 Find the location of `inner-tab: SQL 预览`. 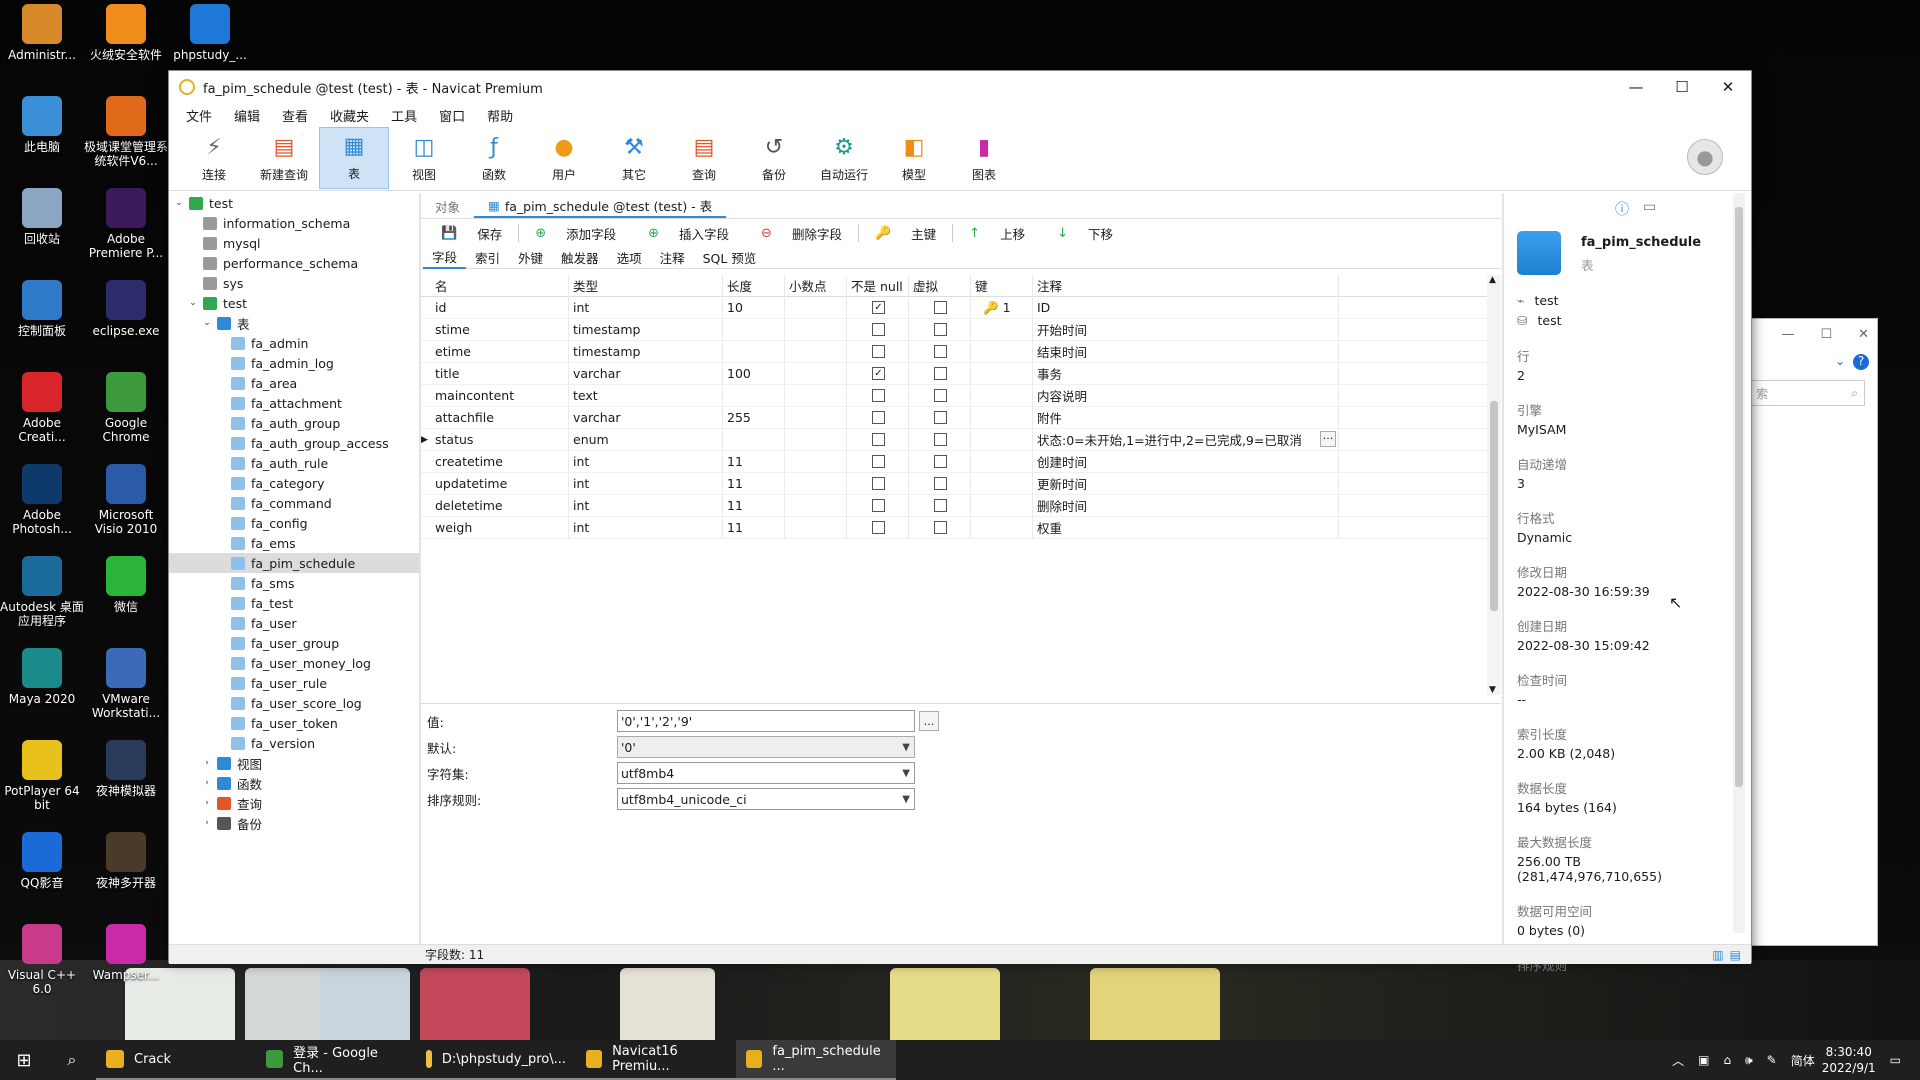

inner-tab: SQL 预览 is located at coordinates (730, 258).